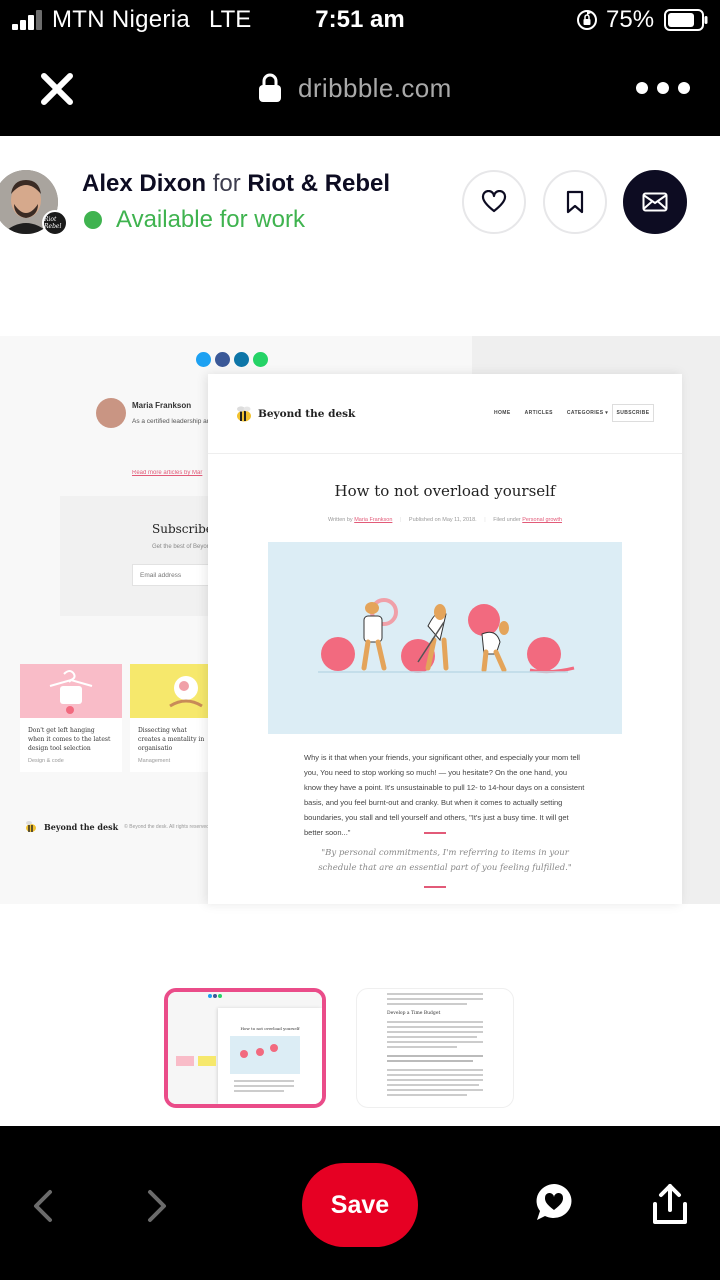 This screenshot has height=1280, width=720. I want to click on more-icon, so click(663, 88).